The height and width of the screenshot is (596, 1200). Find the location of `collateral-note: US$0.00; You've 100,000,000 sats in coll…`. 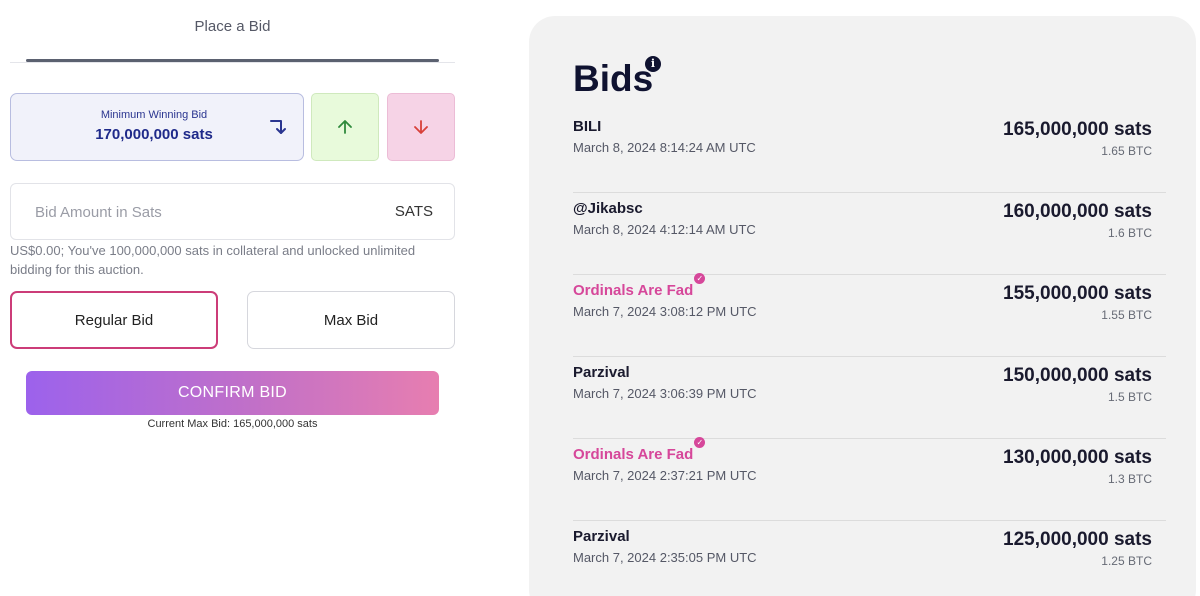

collateral-note: US$0.00; You've 100,000,000 sats in coll… is located at coordinates (213, 260).